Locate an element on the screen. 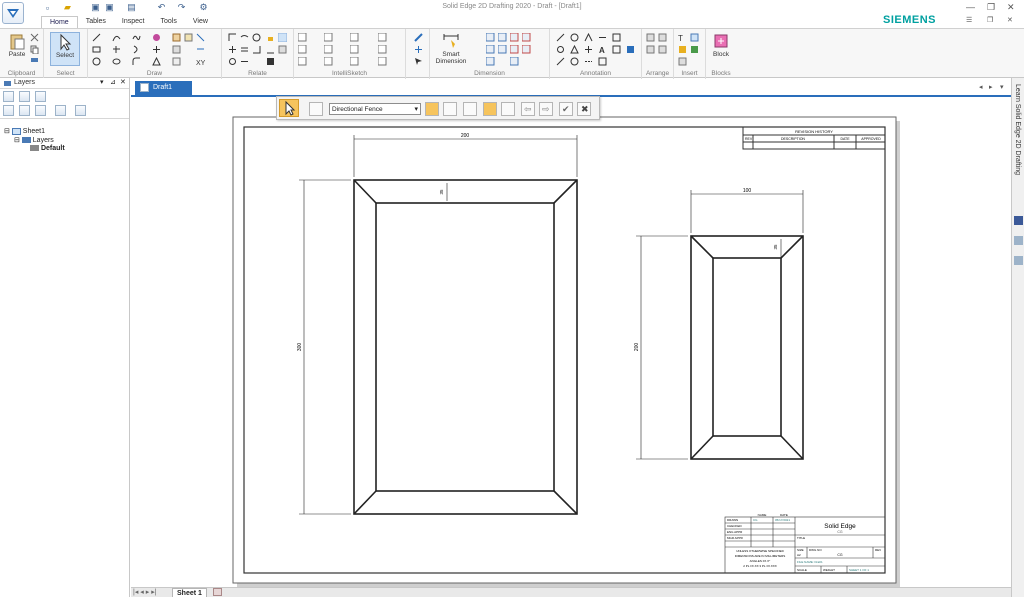  move-icon is located at coordinates (156, 49).